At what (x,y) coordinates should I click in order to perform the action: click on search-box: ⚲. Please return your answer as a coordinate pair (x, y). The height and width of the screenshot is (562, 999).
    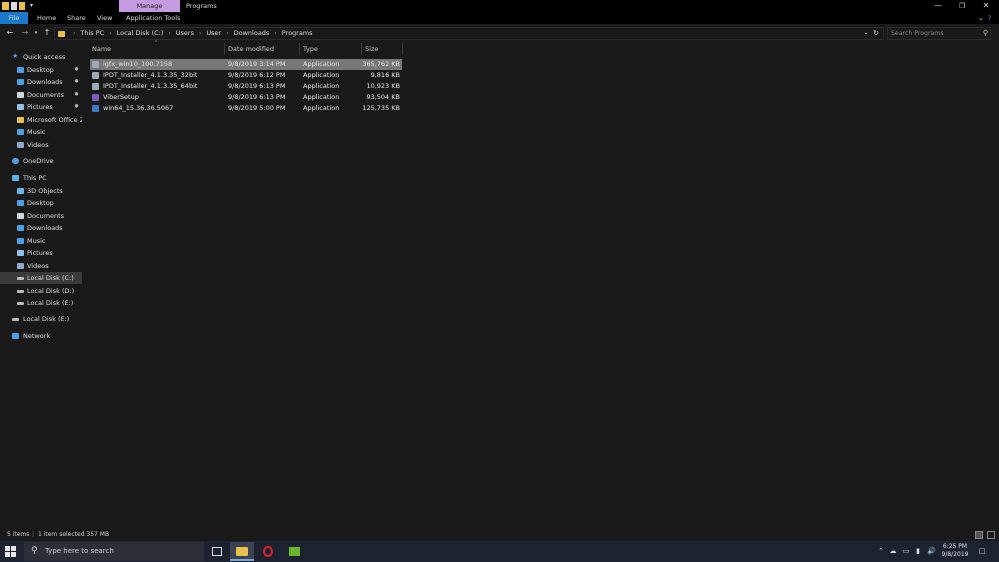
    Looking at the image, I should click on (939, 33).